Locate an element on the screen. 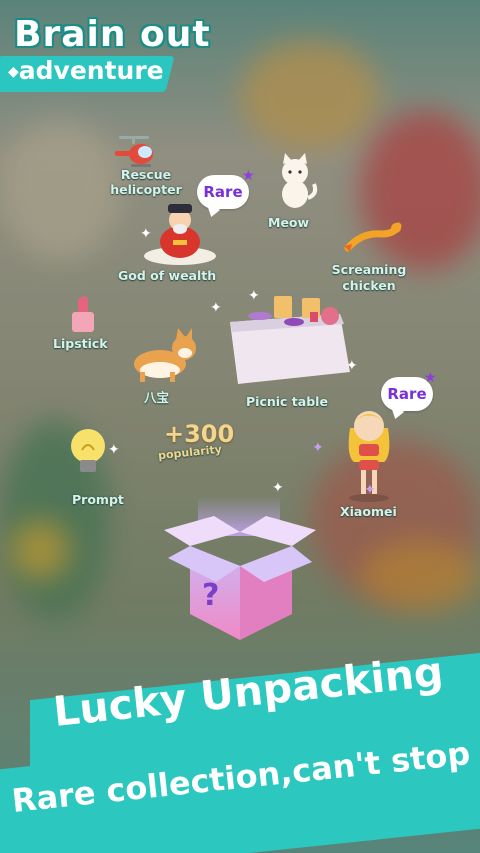 Image resolution: width=480 pixels, height=853 pixels. prompt-item is located at coordinates (88, 457).